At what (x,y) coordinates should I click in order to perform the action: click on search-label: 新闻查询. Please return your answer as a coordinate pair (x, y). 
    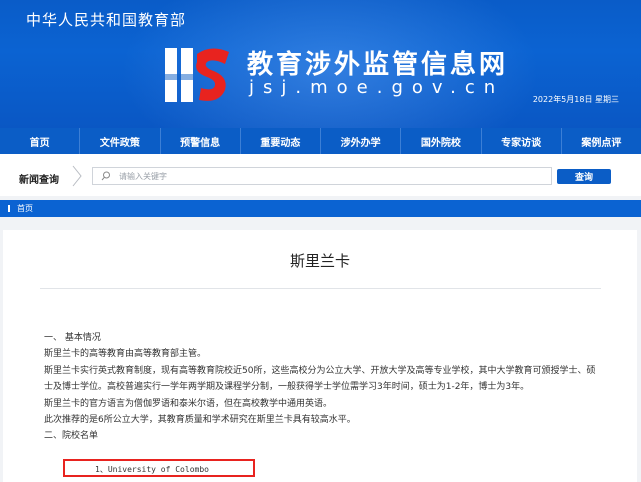
    Looking at the image, I should click on (39, 180).